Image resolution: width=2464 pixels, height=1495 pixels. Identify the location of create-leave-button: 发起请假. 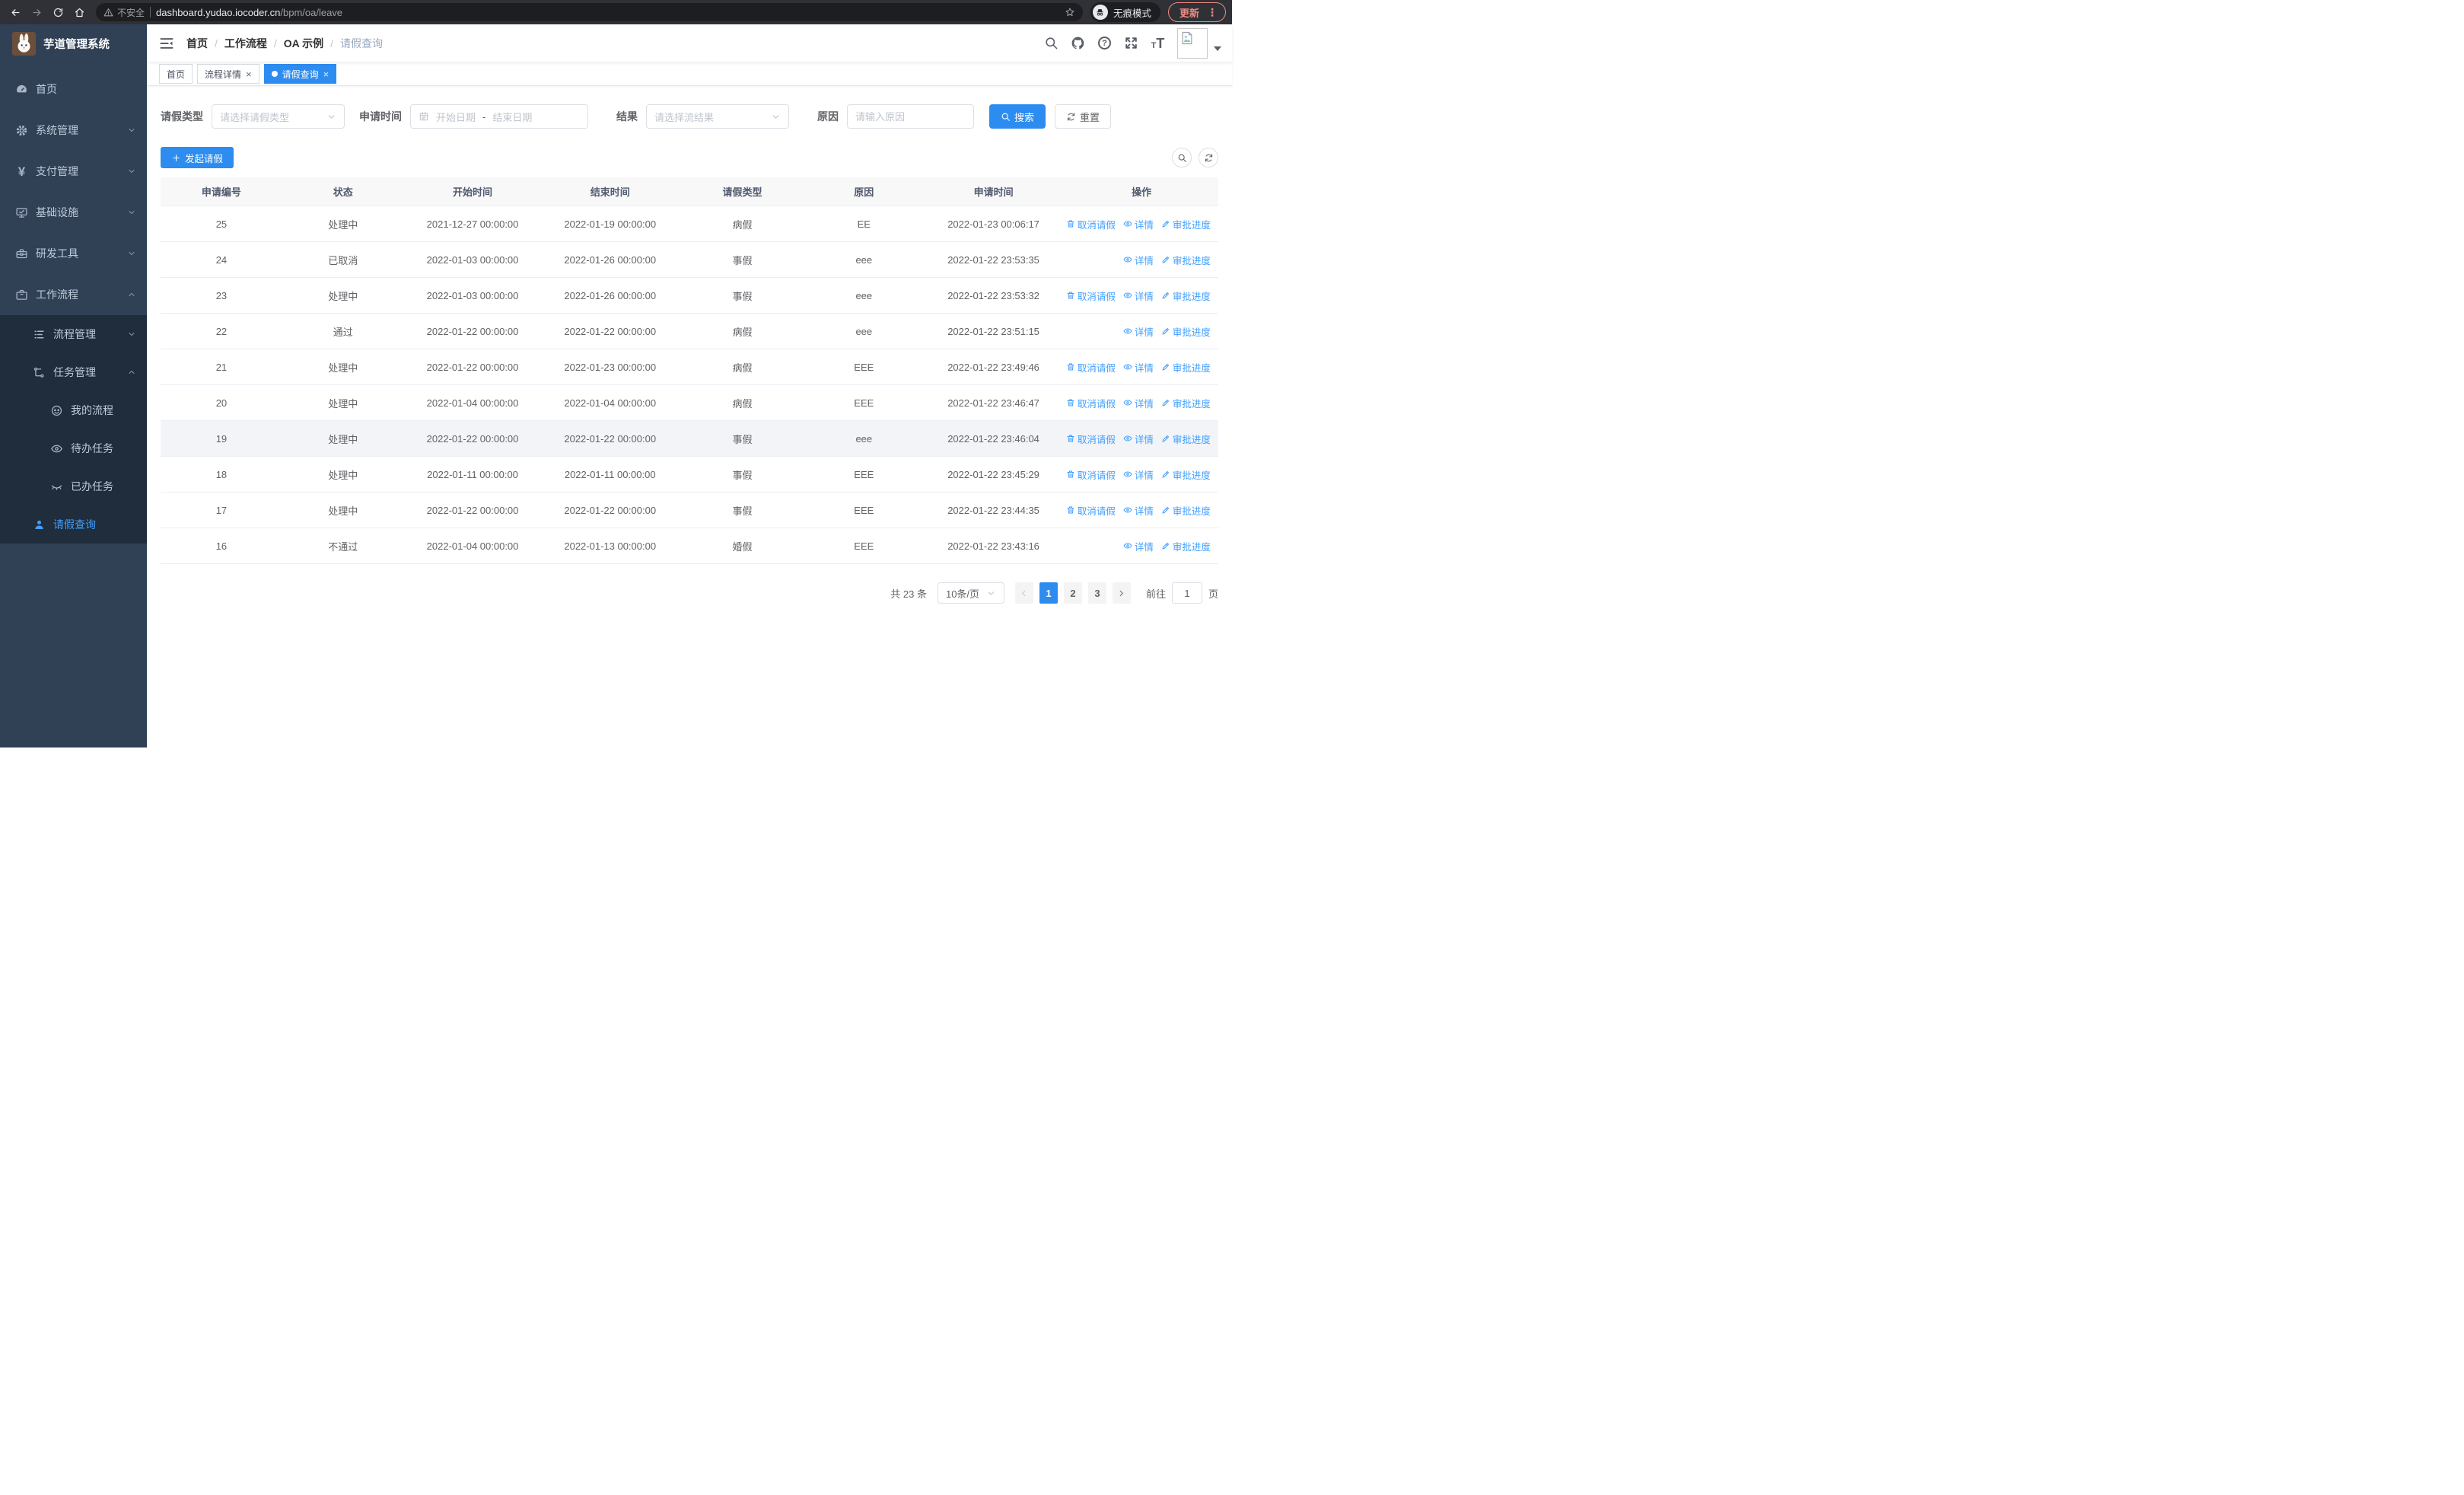
(197, 157).